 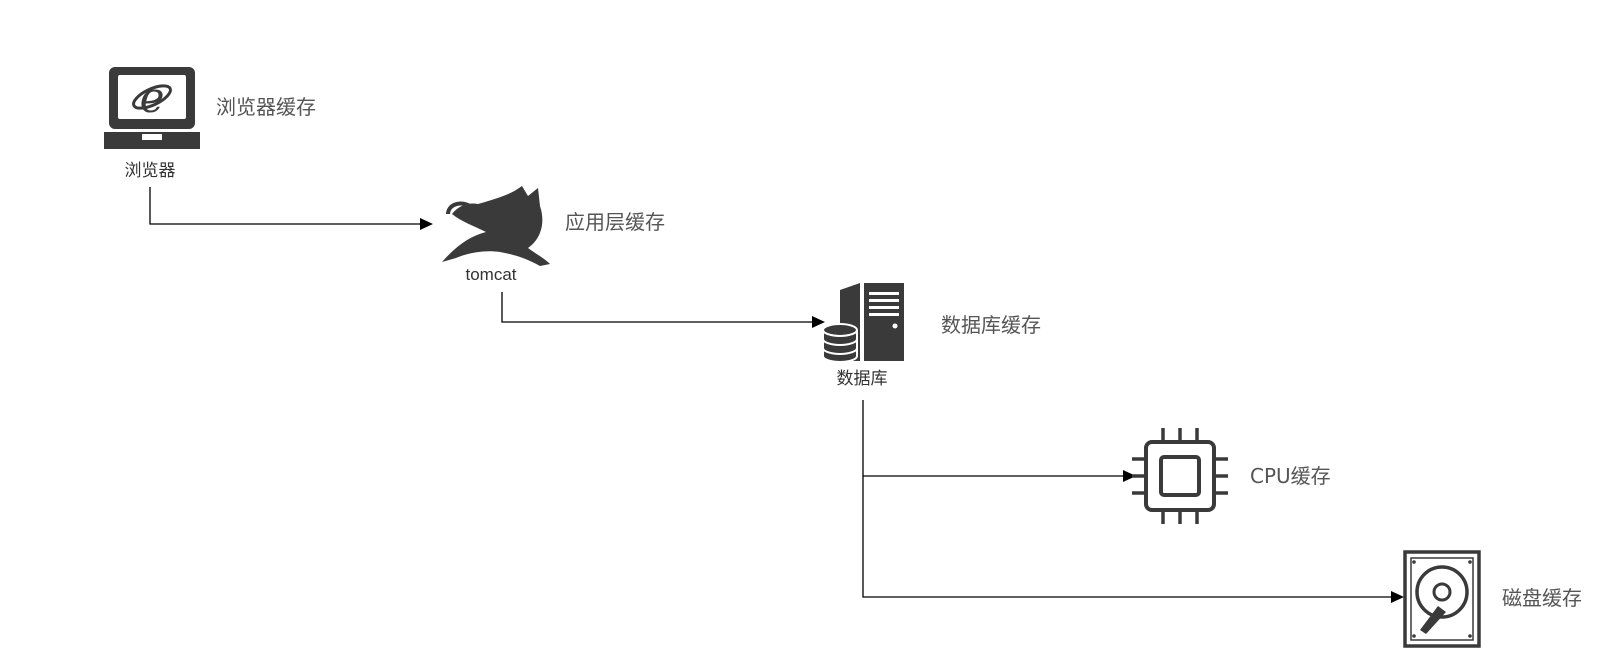 I want to click on browser-label: 浏览器, so click(x=150, y=171).